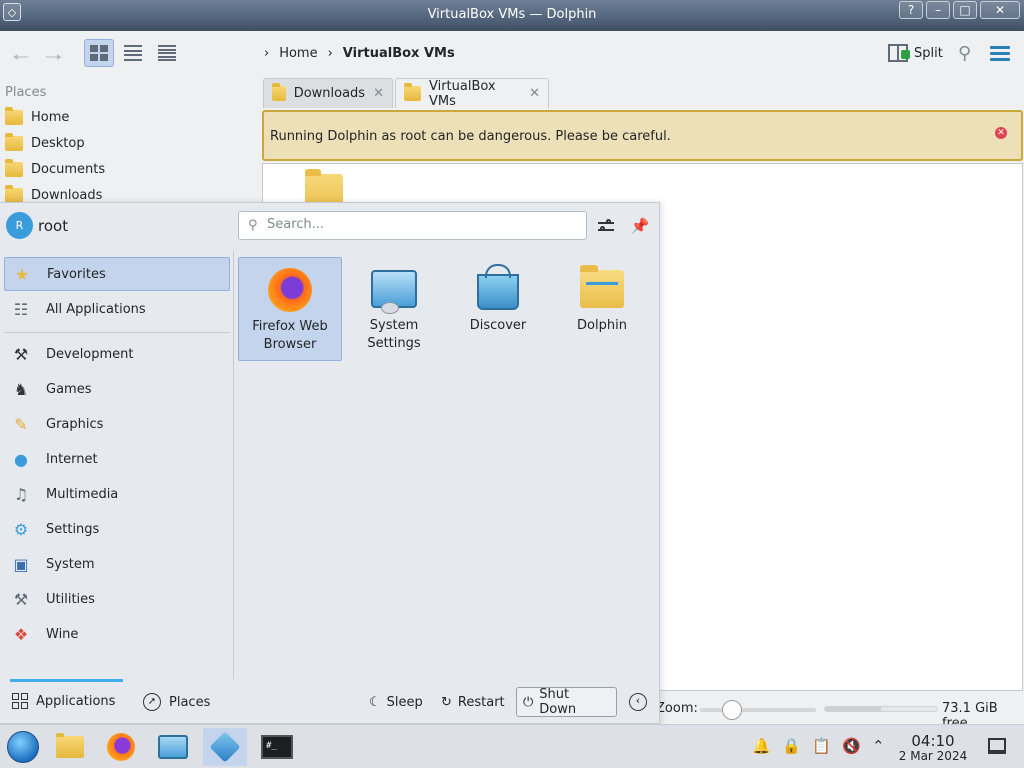  I want to click on chevron-right-icon: ›, so click(330, 53).